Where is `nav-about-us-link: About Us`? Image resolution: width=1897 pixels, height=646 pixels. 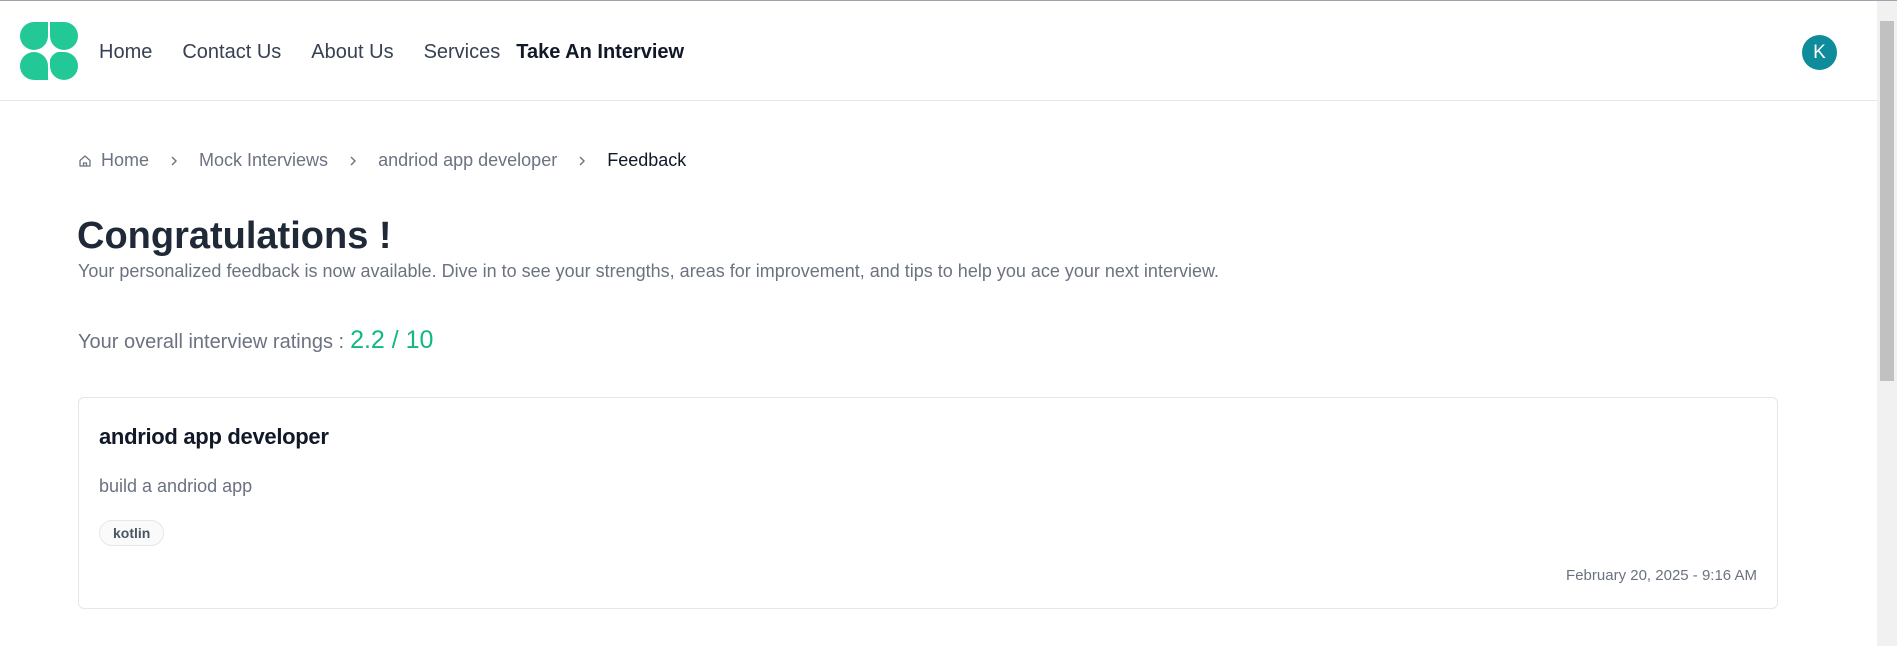 nav-about-us-link: About Us is located at coordinates (352, 52).